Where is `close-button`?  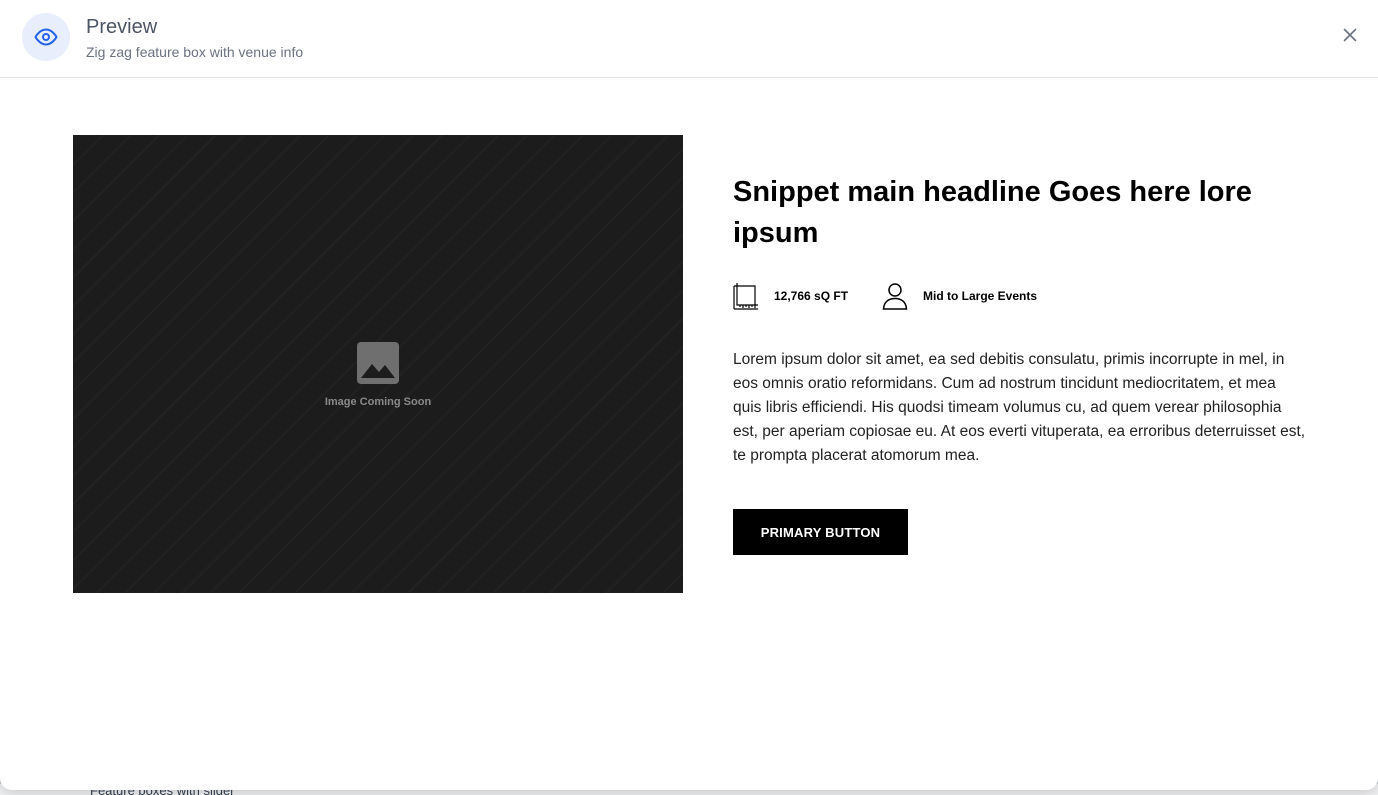
close-button is located at coordinates (1350, 35).